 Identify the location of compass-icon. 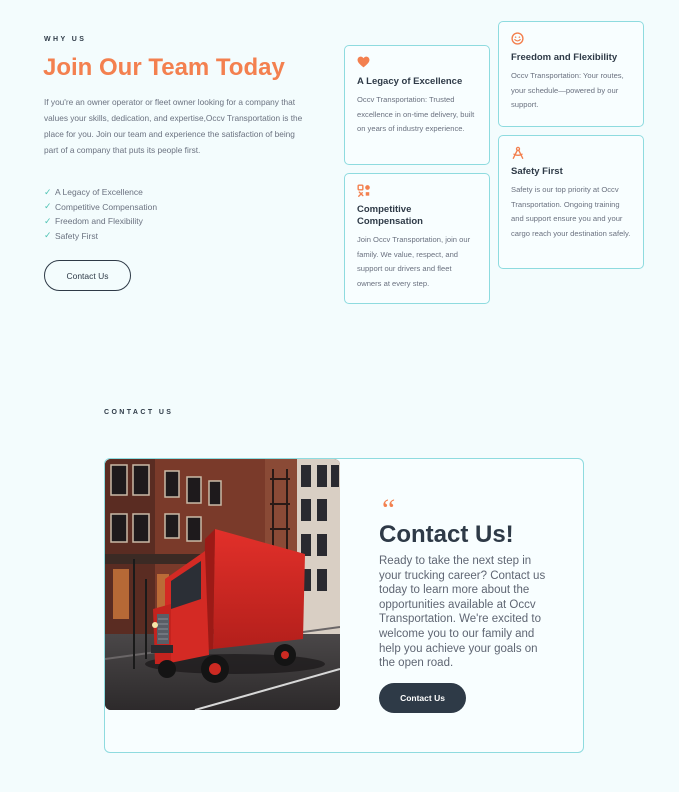
(571, 153).